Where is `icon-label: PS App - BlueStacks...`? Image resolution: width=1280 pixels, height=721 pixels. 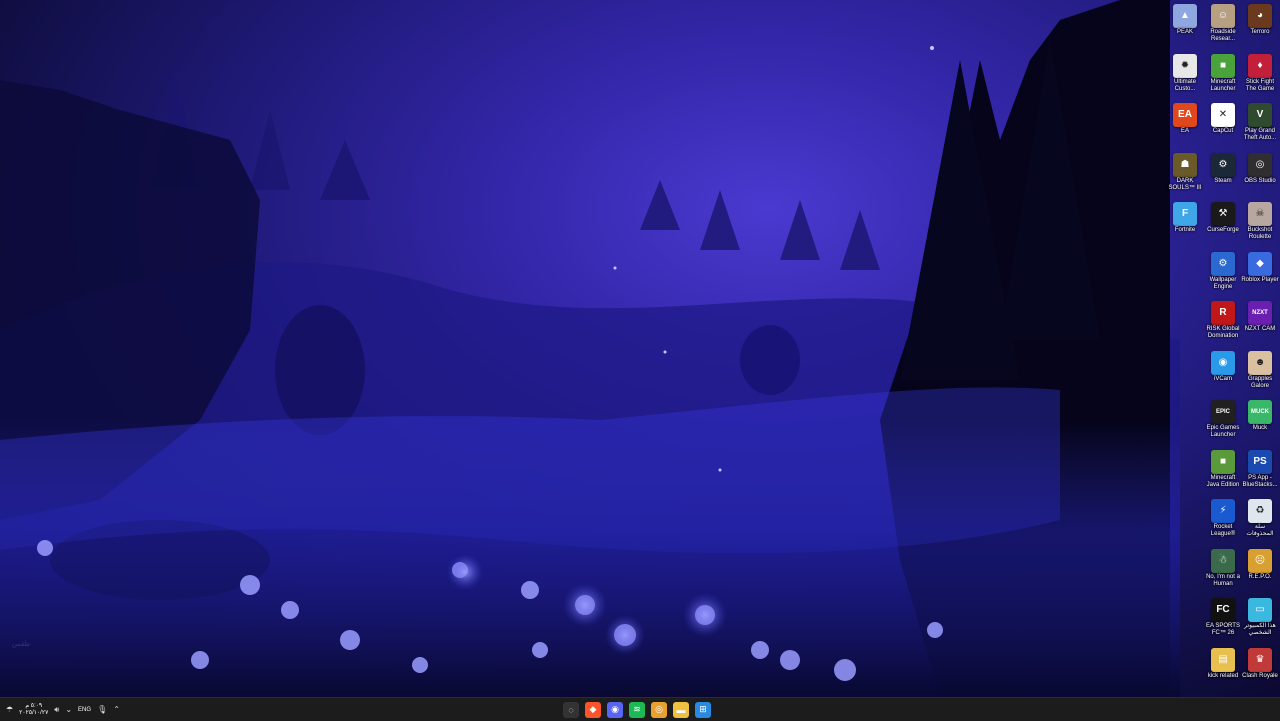 icon-label: PS App - BlueStacks... is located at coordinates (1260, 481).